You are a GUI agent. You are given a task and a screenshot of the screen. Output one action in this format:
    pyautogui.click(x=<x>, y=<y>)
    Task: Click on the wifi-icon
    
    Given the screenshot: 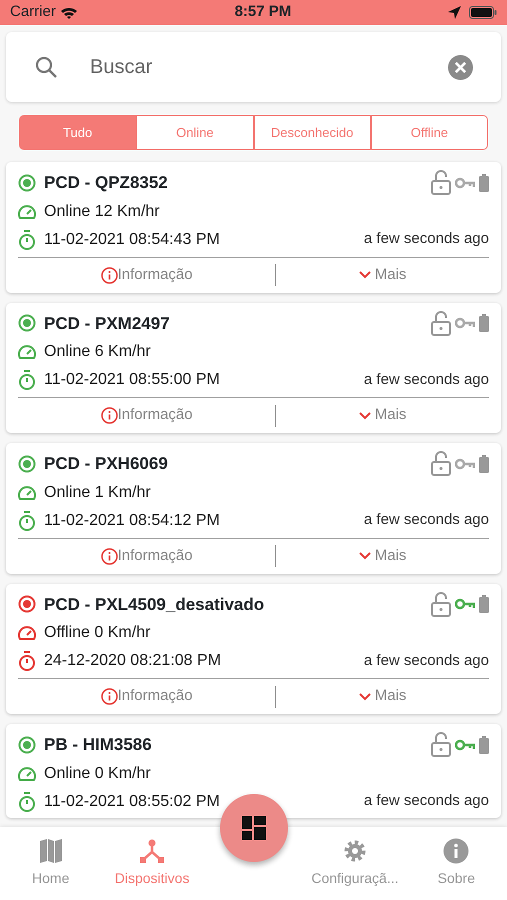 What is the action you would take?
    pyautogui.click(x=69, y=13)
    